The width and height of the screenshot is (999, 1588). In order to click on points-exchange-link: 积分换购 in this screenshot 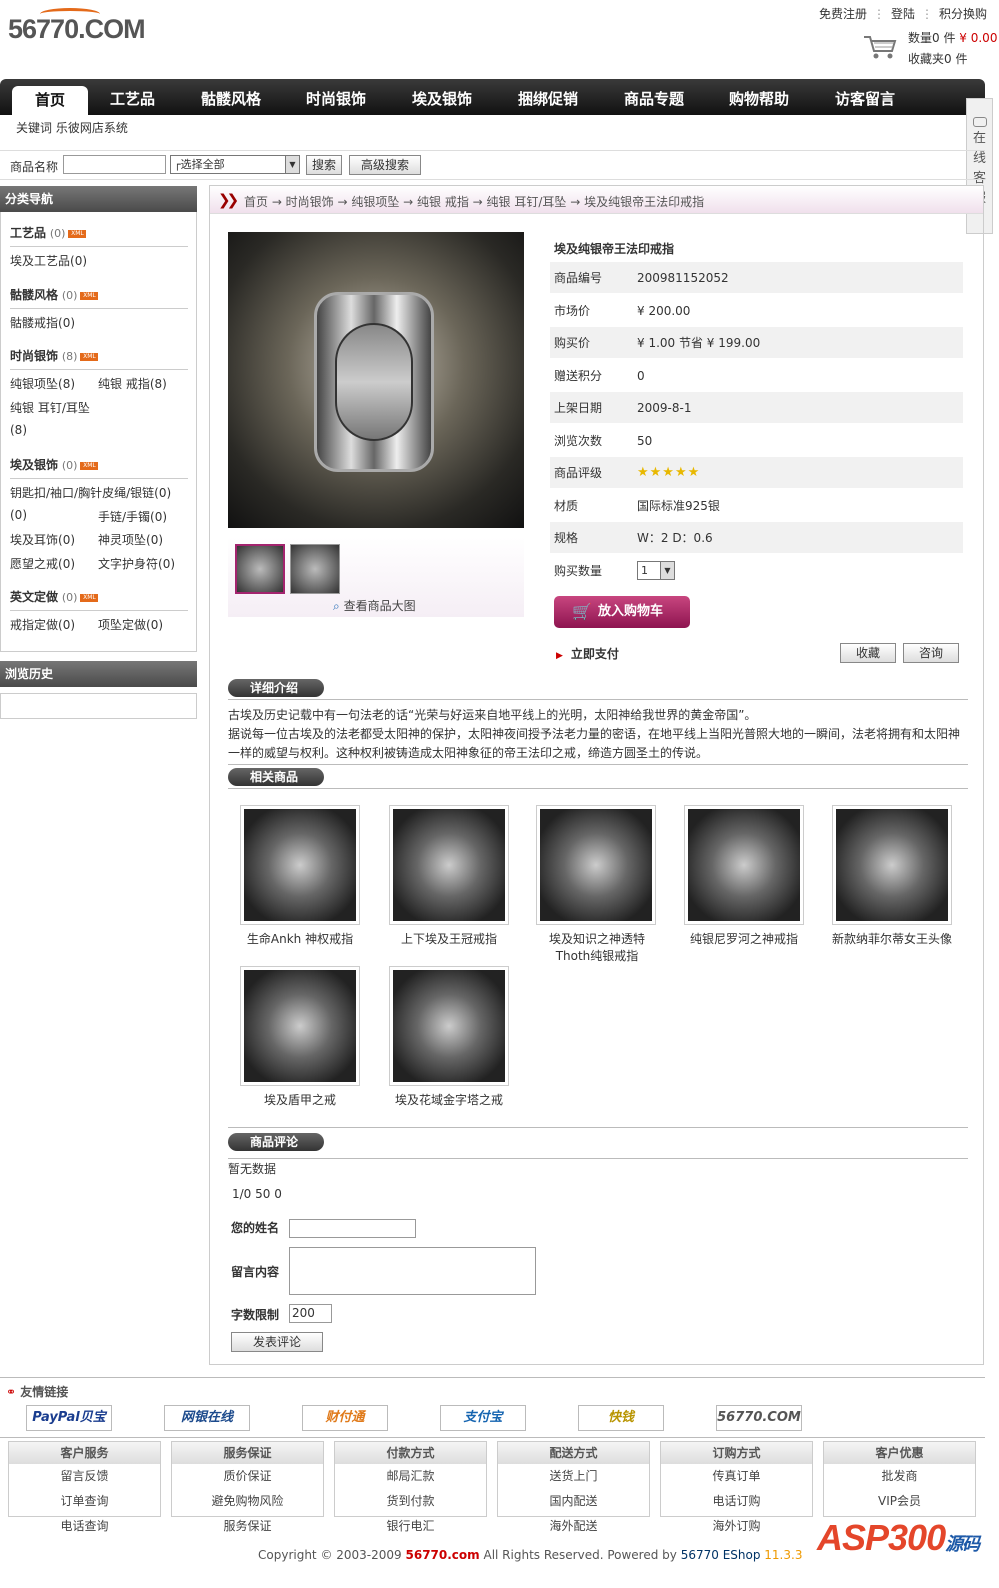, I will do `click(963, 14)`.